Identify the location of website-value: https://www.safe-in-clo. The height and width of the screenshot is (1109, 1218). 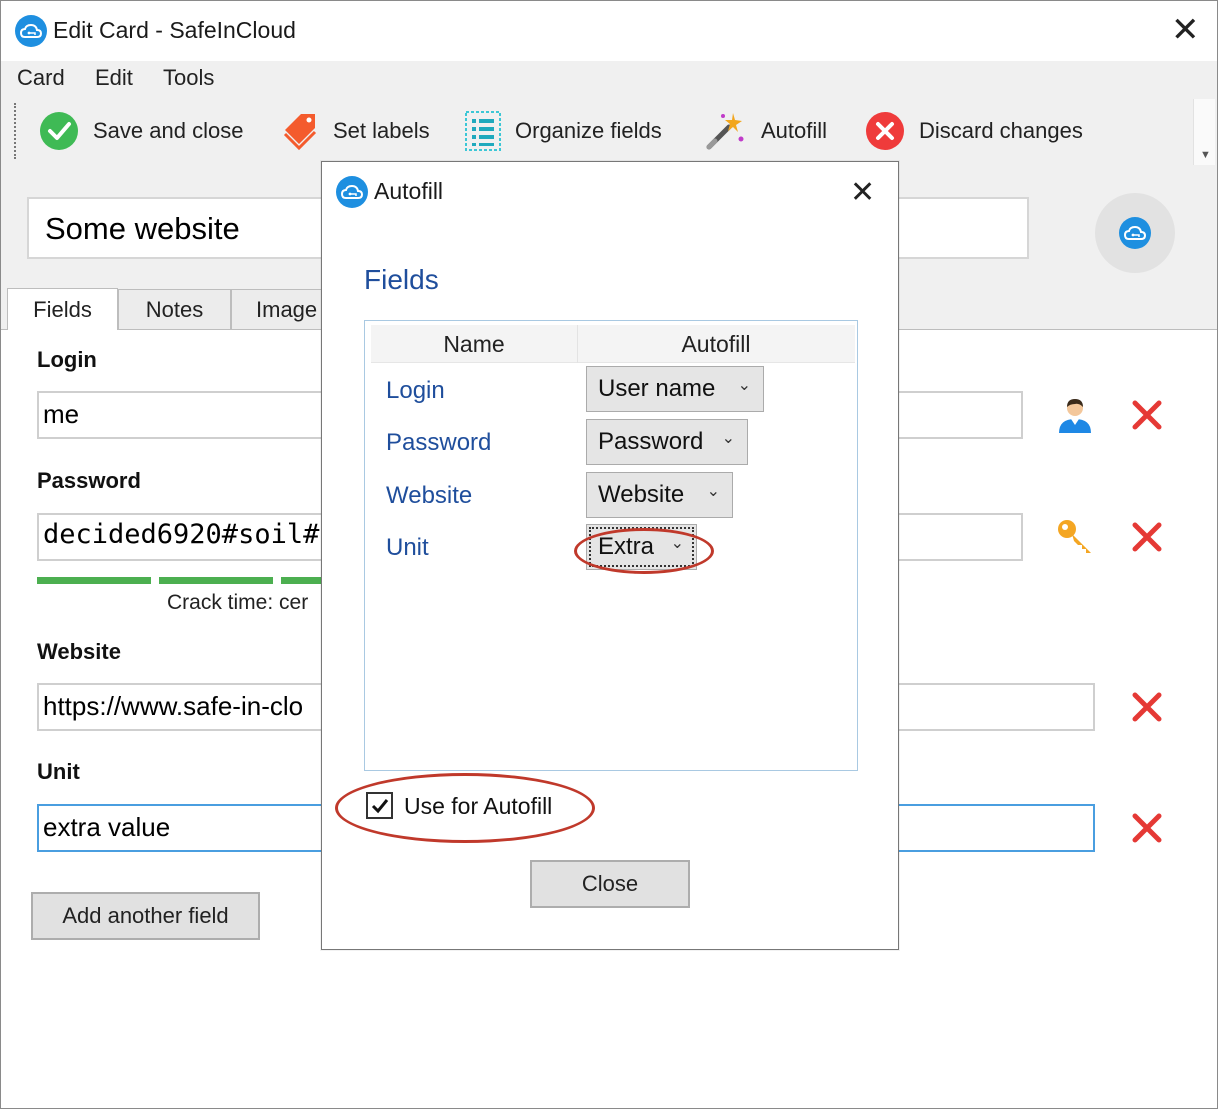
(173, 706).